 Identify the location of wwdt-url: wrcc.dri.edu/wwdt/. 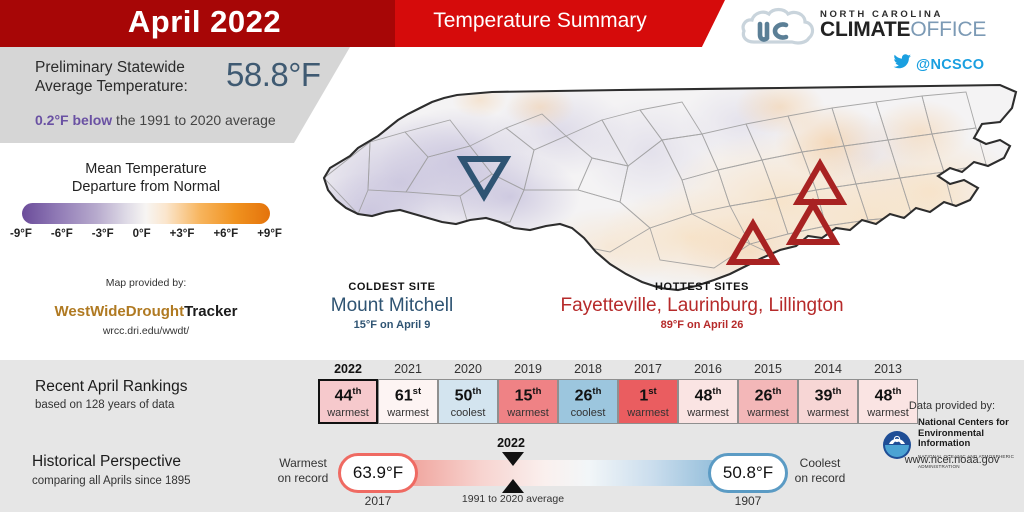
(146, 331).